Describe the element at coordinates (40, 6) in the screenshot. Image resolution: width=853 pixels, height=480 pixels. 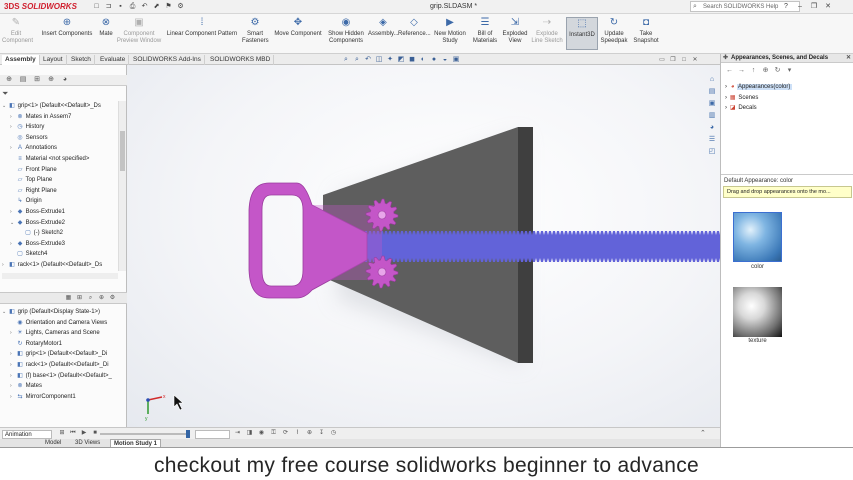
I see `solidworks-logo: 3DS SOLIDWORKS` at that location.